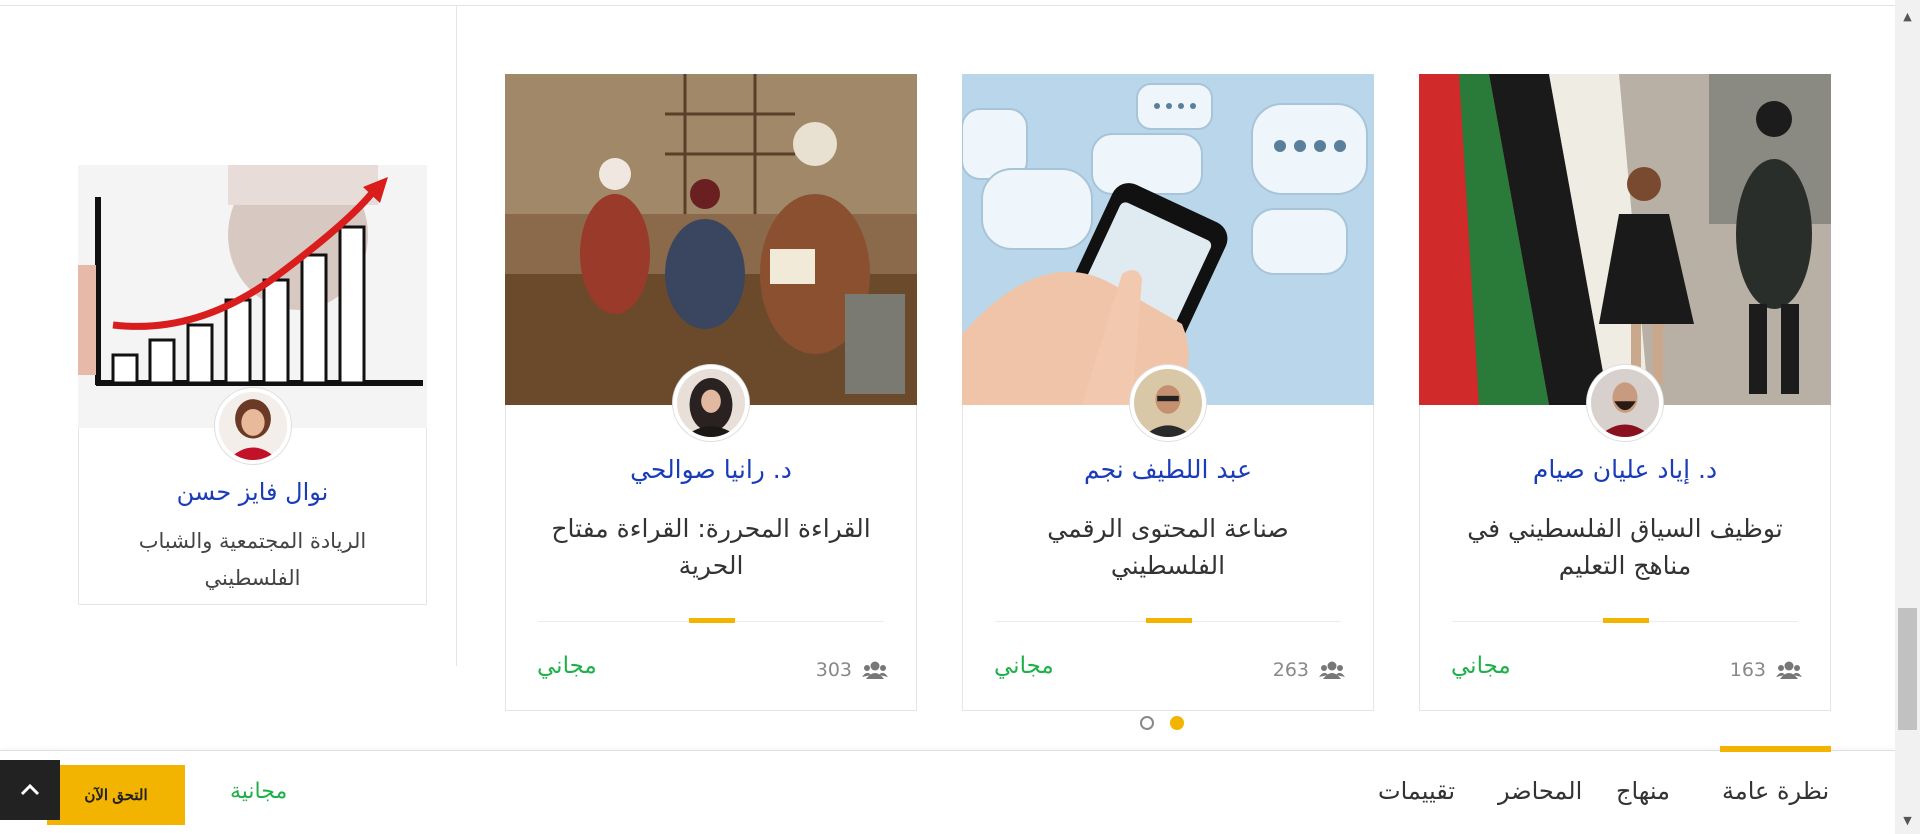  I want to click on students-count-value: 163, so click(1747, 670).